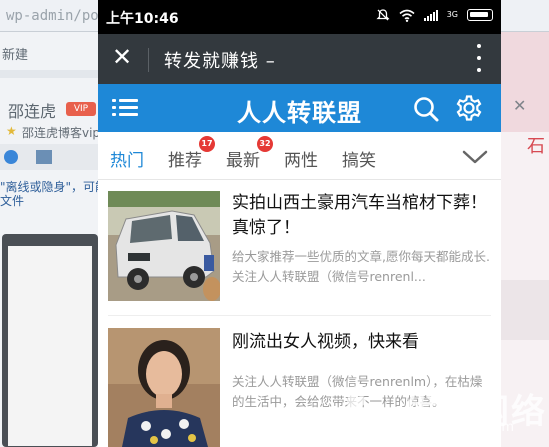 The height and width of the screenshot is (447, 549). I want to click on battery-icon, so click(480, 15).